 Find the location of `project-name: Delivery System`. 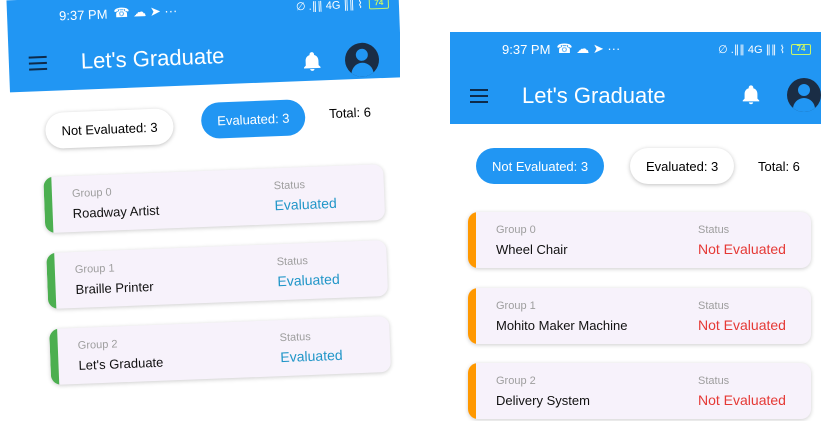

project-name: Delivery System is located at coordinates (543, 400).